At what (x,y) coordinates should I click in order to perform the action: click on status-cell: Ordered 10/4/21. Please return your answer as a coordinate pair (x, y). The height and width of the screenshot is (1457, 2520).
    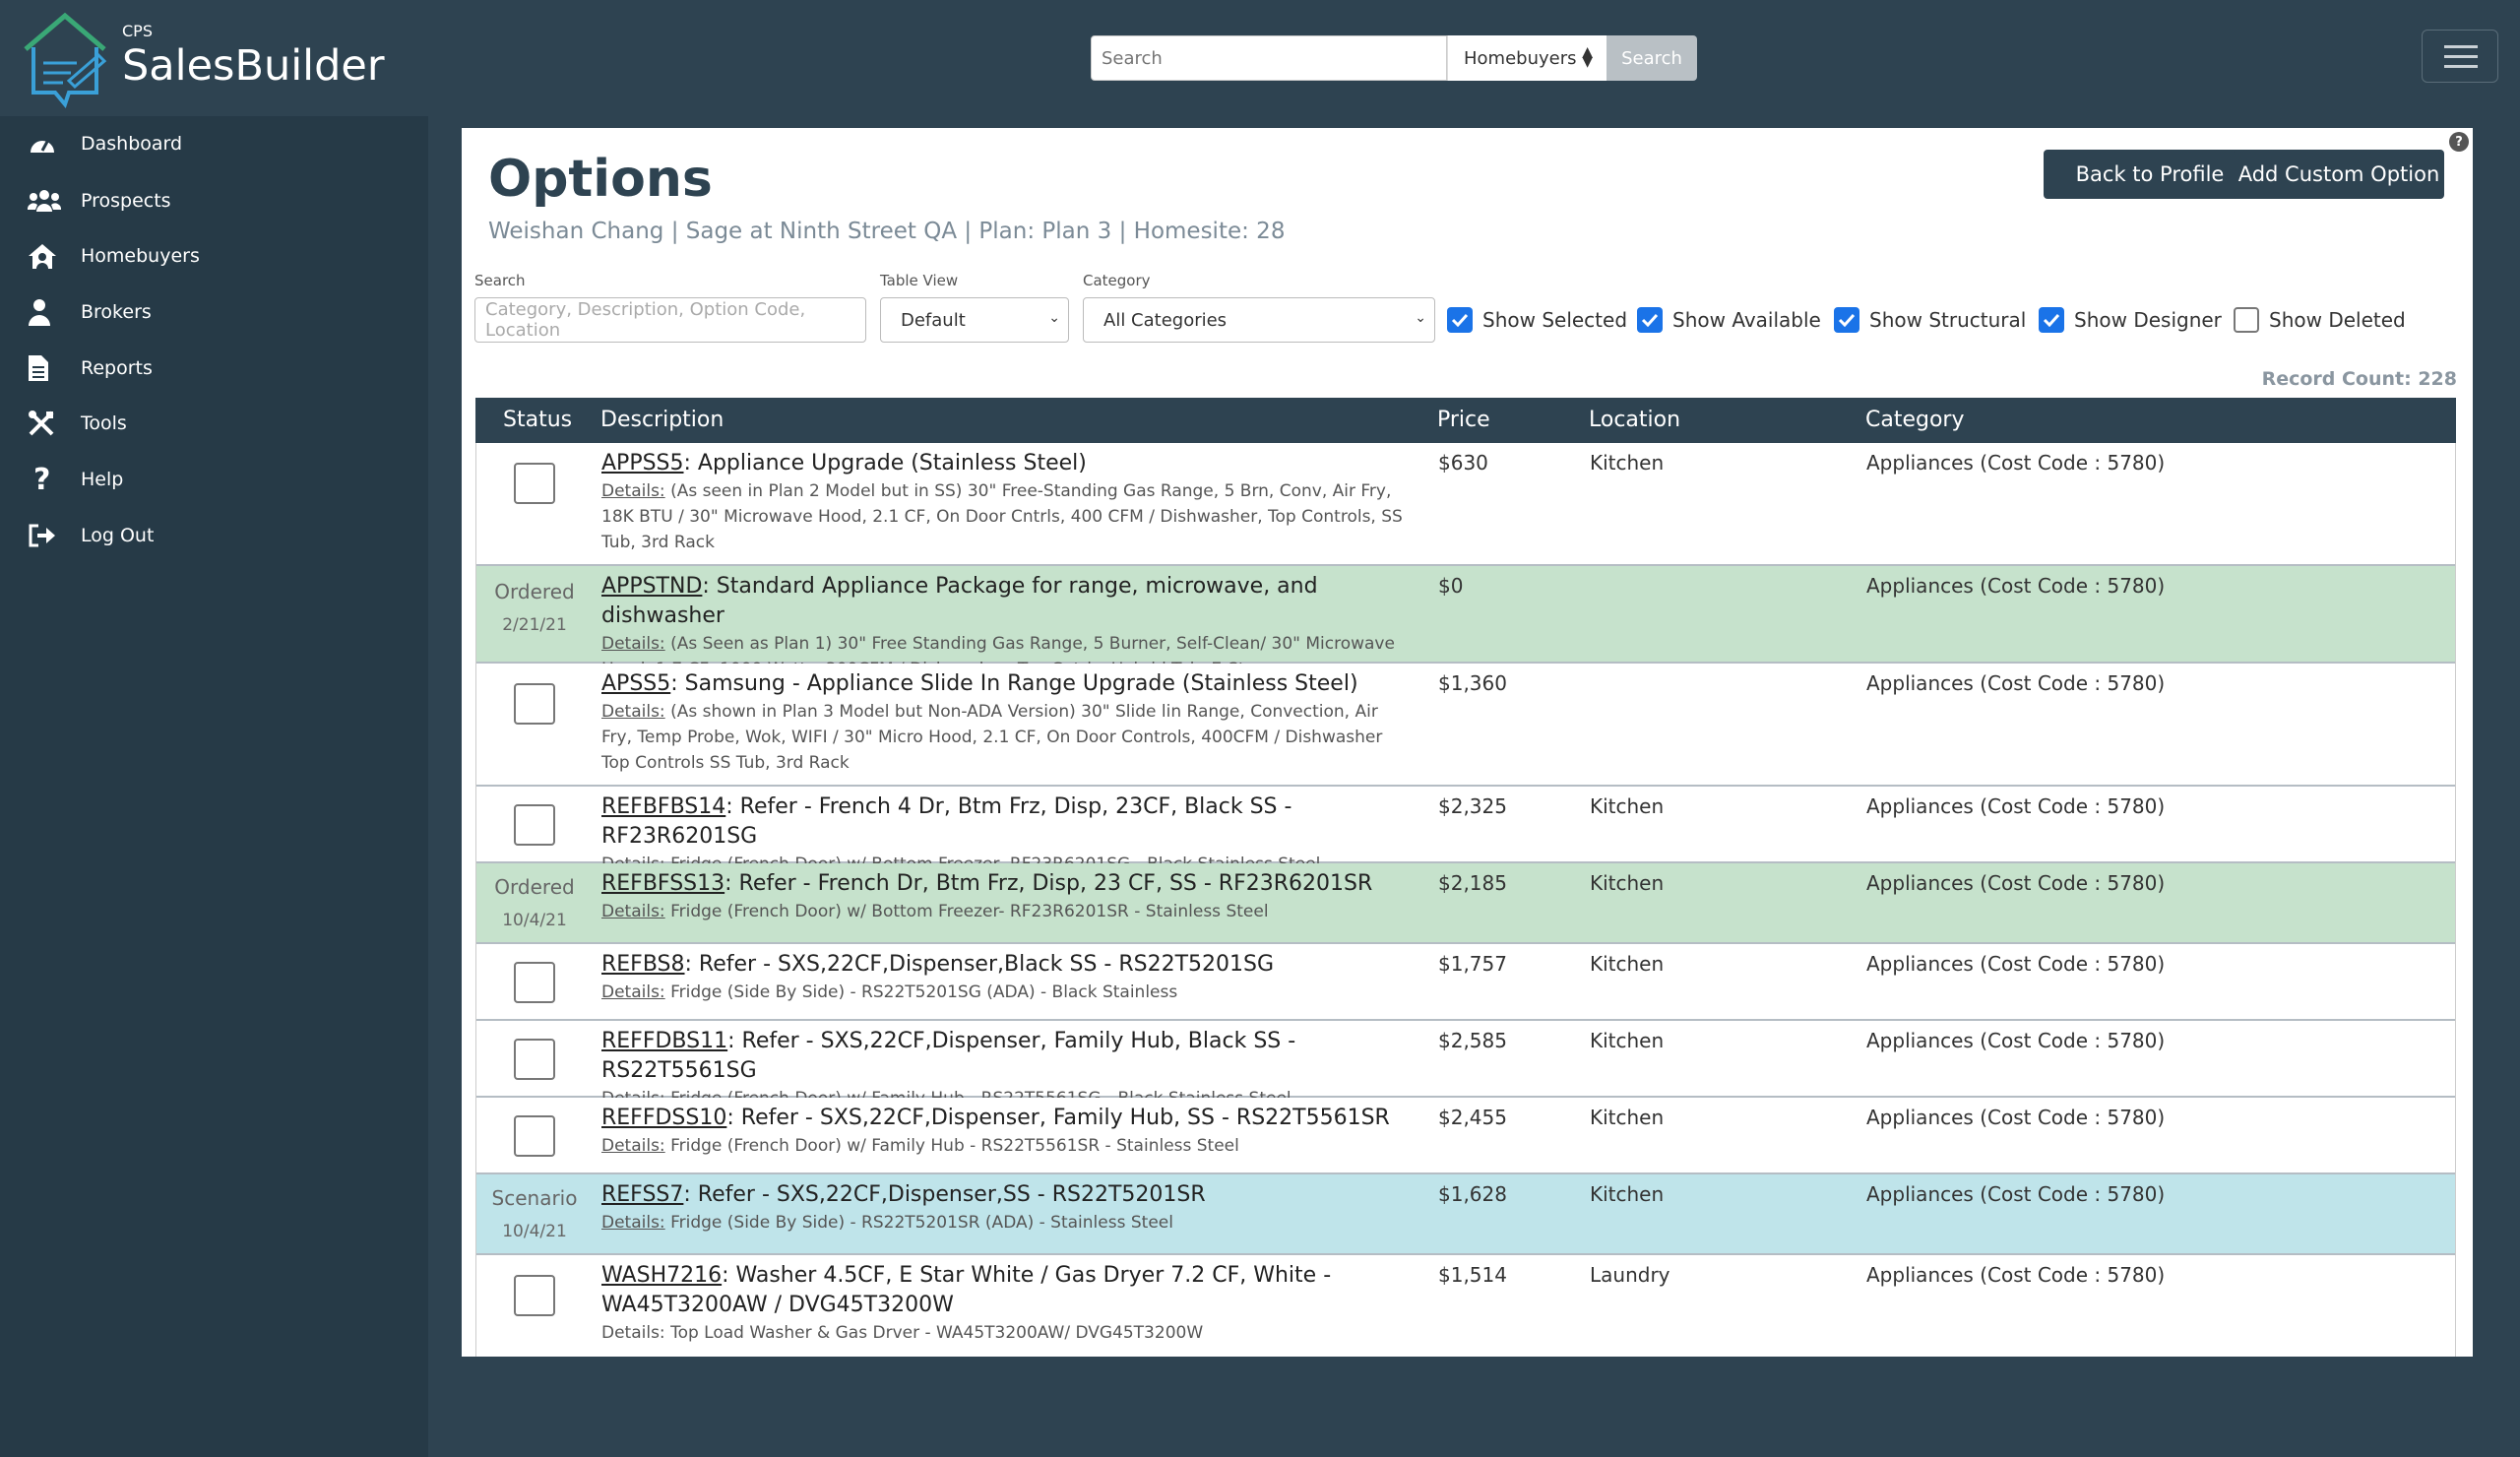
    Looking at the image, I should click on (534, 902).